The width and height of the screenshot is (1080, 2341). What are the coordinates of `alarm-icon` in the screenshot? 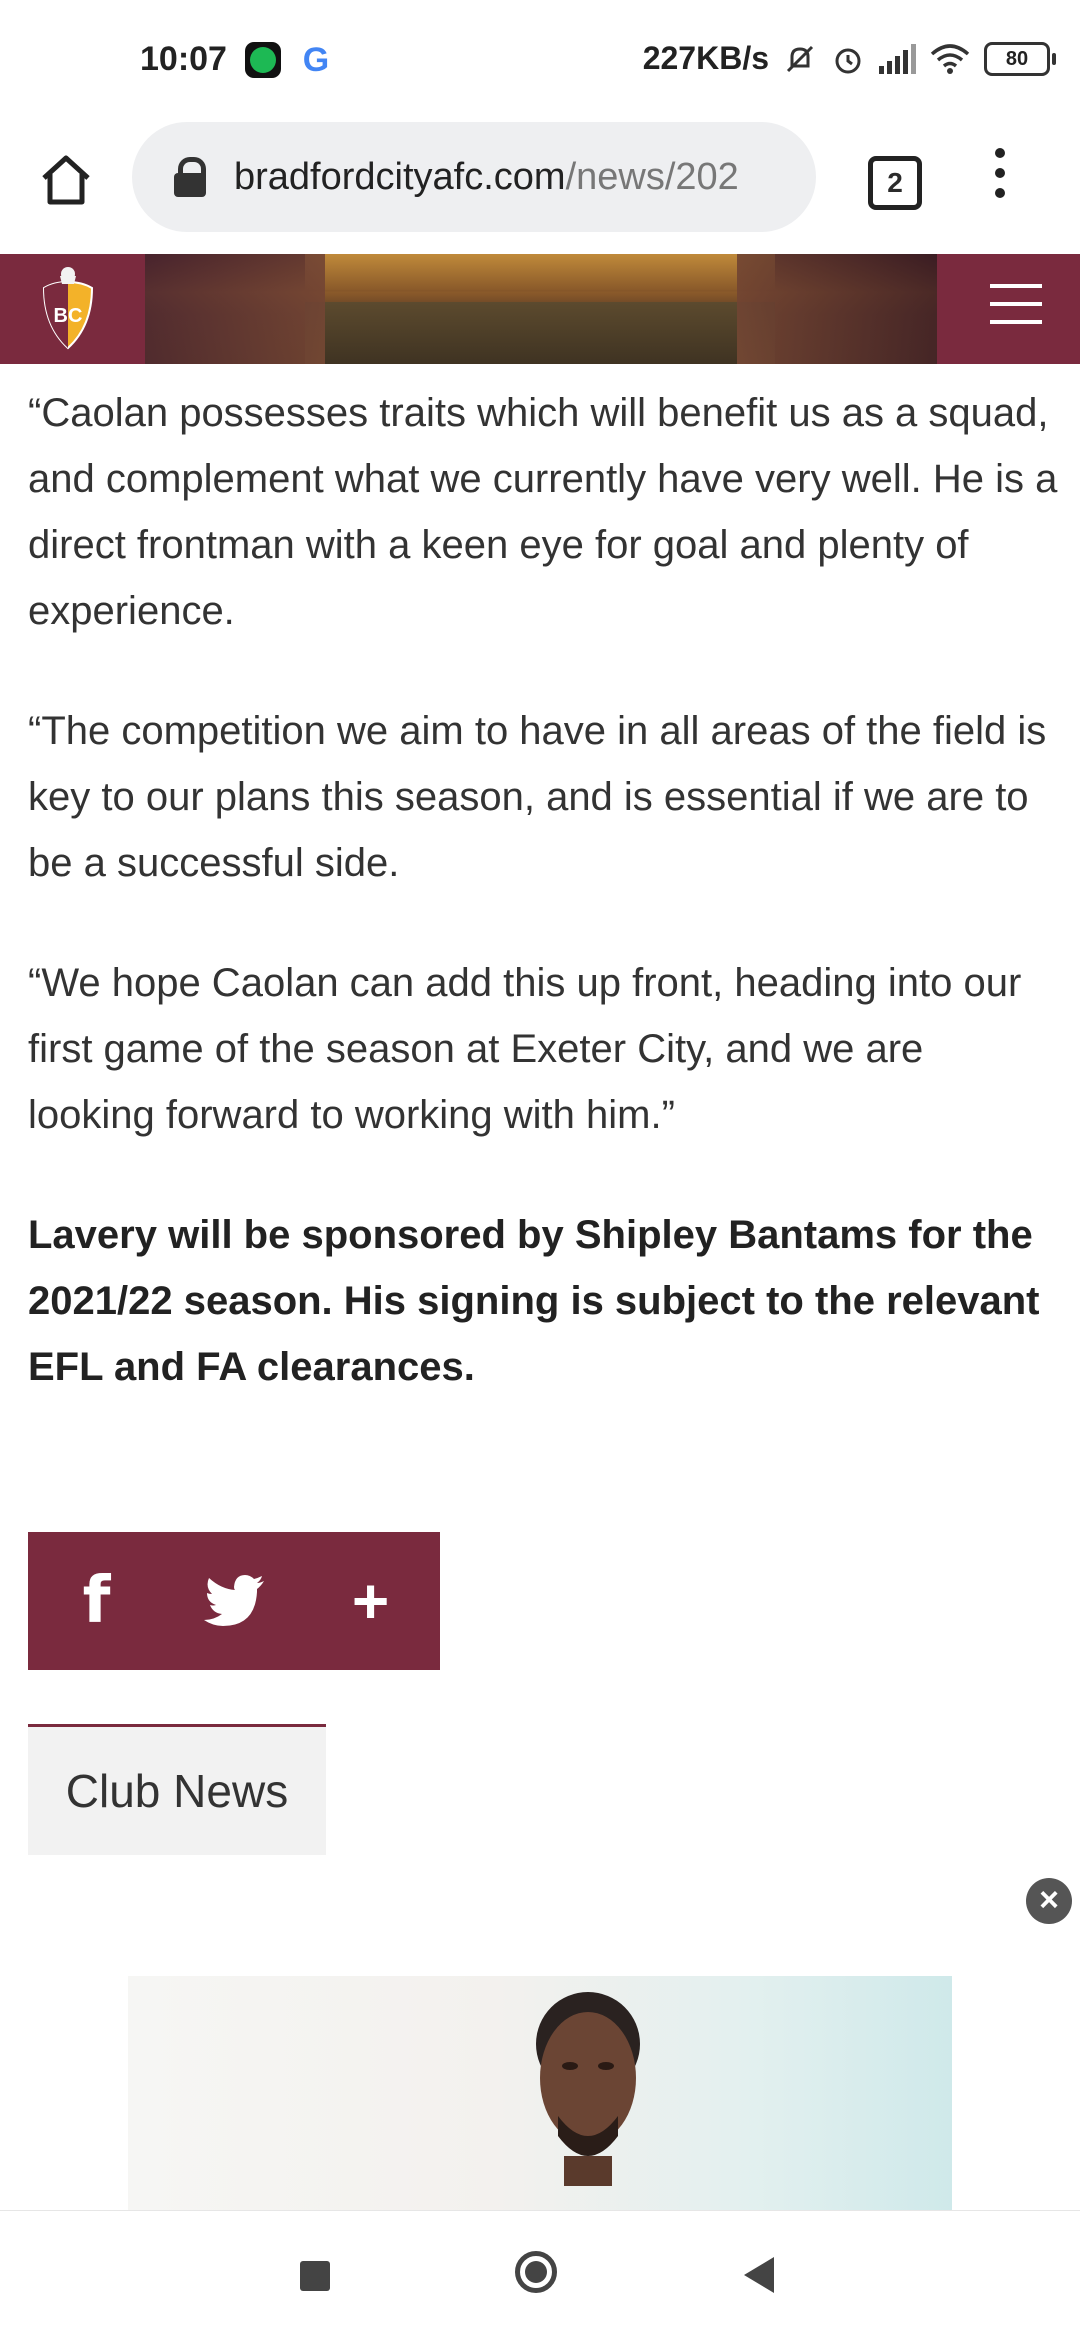 It's located at (848, 60).